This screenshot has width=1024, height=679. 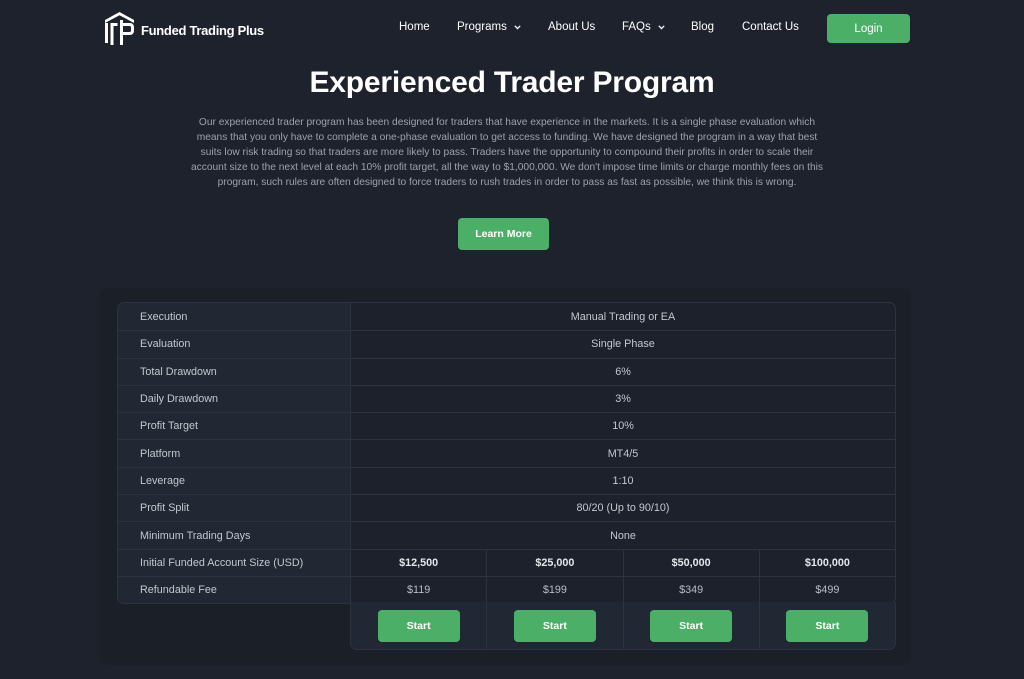 I want to click on nav-faqs: FAQs, so click(x=643, y=27).